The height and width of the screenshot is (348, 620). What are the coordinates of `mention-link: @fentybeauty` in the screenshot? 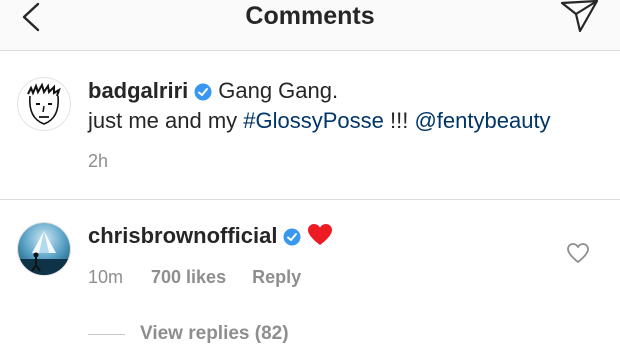 It's located at (482, 120).